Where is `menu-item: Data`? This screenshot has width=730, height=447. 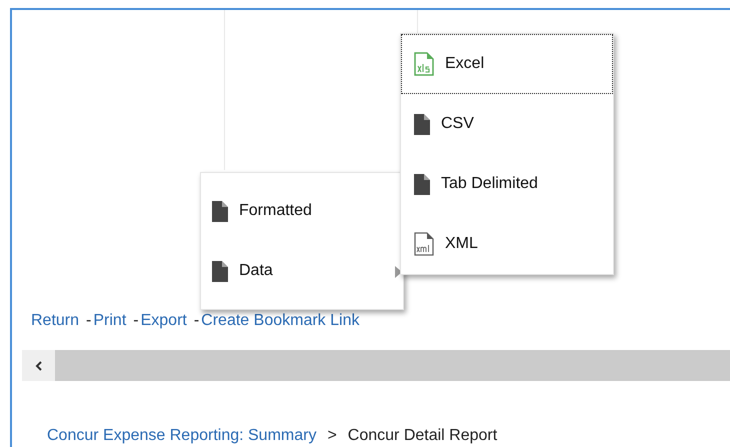 menu-item: Data is located at coordinates (302, 271).